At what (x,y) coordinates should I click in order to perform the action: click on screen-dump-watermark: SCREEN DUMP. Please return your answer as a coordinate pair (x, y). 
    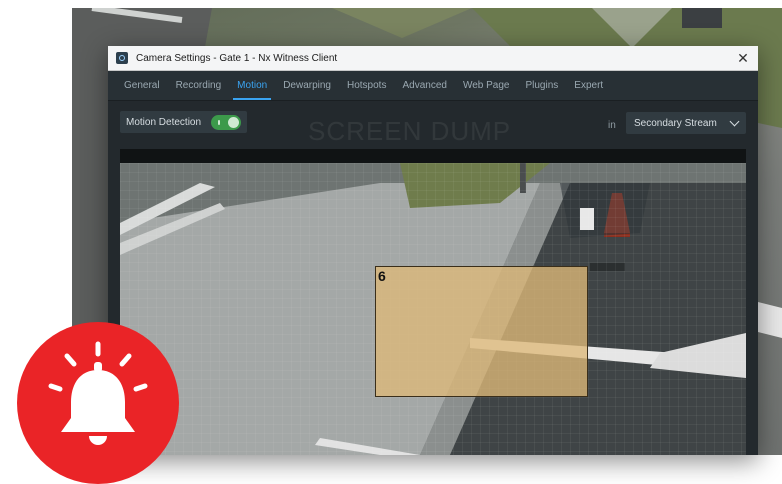
    Looking at the image, I should click on (410, 131).